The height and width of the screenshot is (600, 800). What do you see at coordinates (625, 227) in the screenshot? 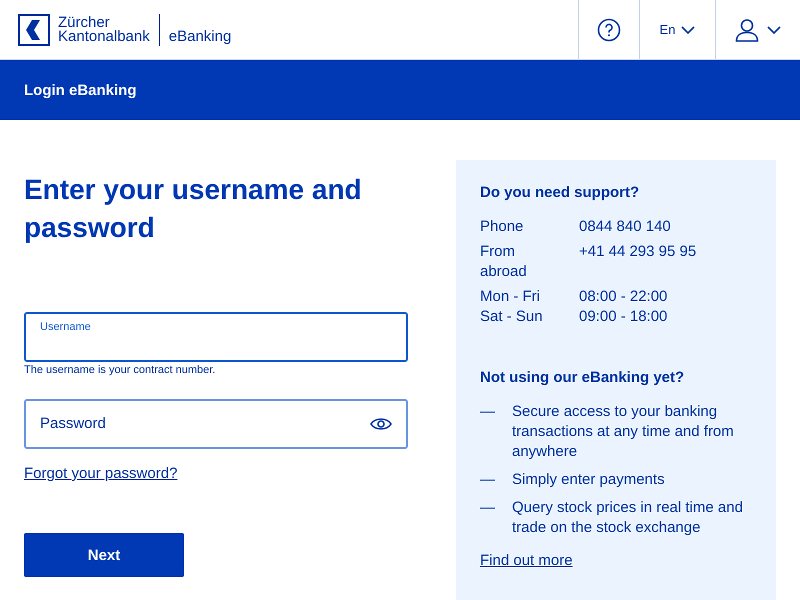
I see `contact-value: 0844 840 140` at bounding box center [625, 227].